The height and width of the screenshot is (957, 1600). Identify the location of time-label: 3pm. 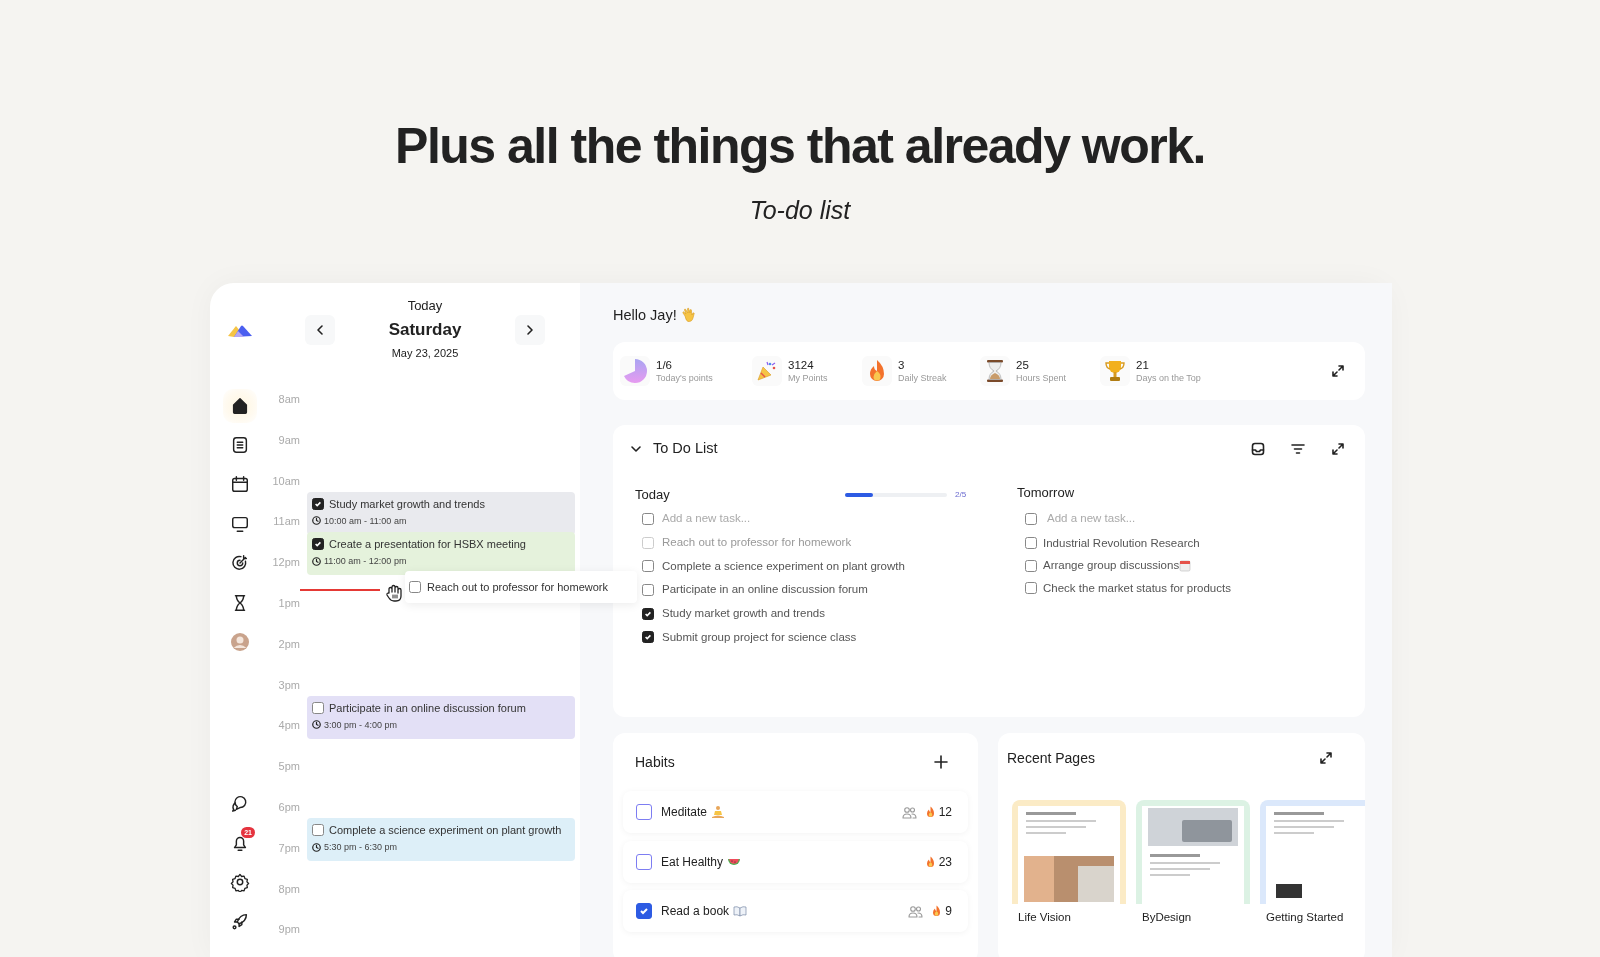
(288, 685).